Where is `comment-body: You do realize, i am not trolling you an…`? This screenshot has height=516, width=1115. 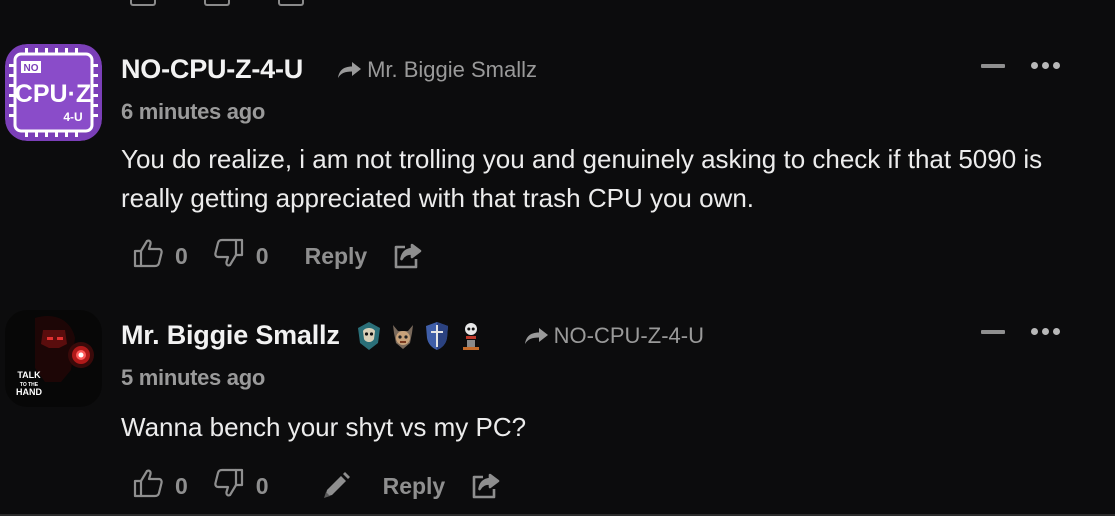
comment-body: You do realize, i am not trolling you an… is located at coordinates (582, 178).